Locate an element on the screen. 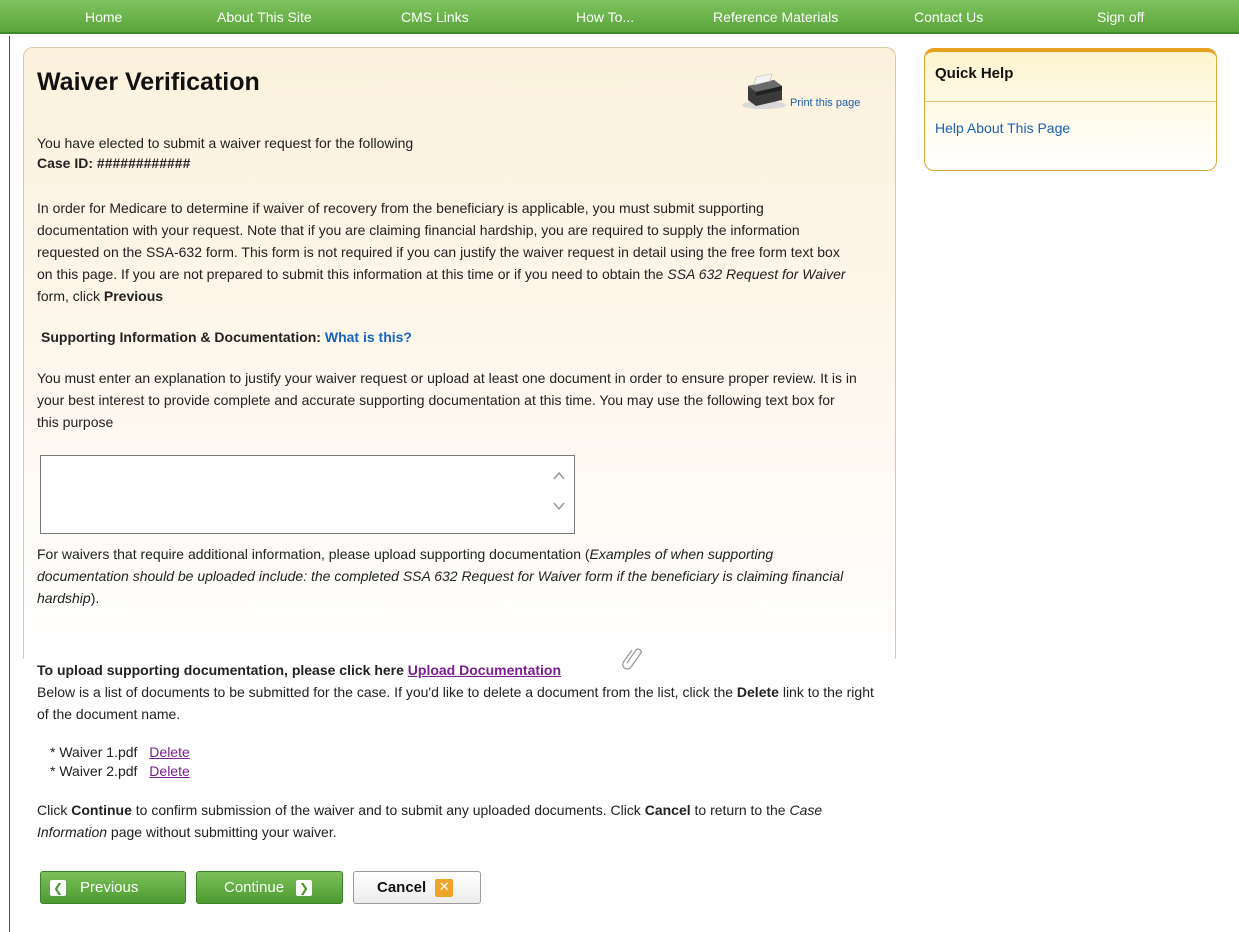  quick-help-title: Quick Help is located at coordinates (1070, 77).